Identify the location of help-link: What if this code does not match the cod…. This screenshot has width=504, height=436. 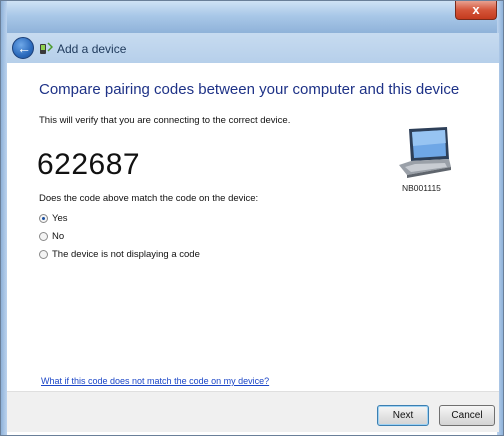
(155, 381).